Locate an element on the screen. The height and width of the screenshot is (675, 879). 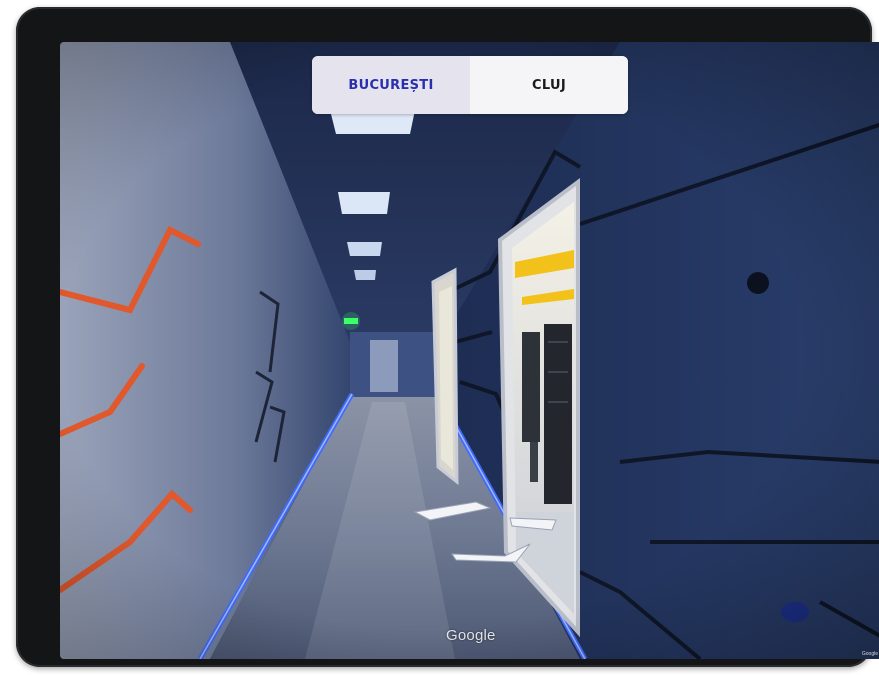
corner-credit: Google is located at coordinates (869, 654).